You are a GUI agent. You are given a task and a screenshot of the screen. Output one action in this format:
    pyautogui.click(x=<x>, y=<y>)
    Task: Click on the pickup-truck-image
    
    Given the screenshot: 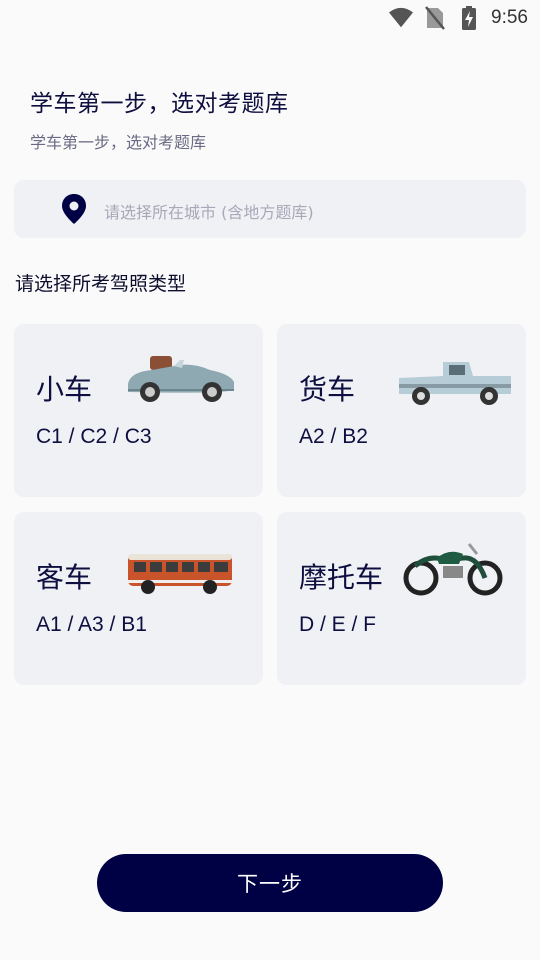 What is the action you would take?
    pyautogui.click(x=455, y=383)
    